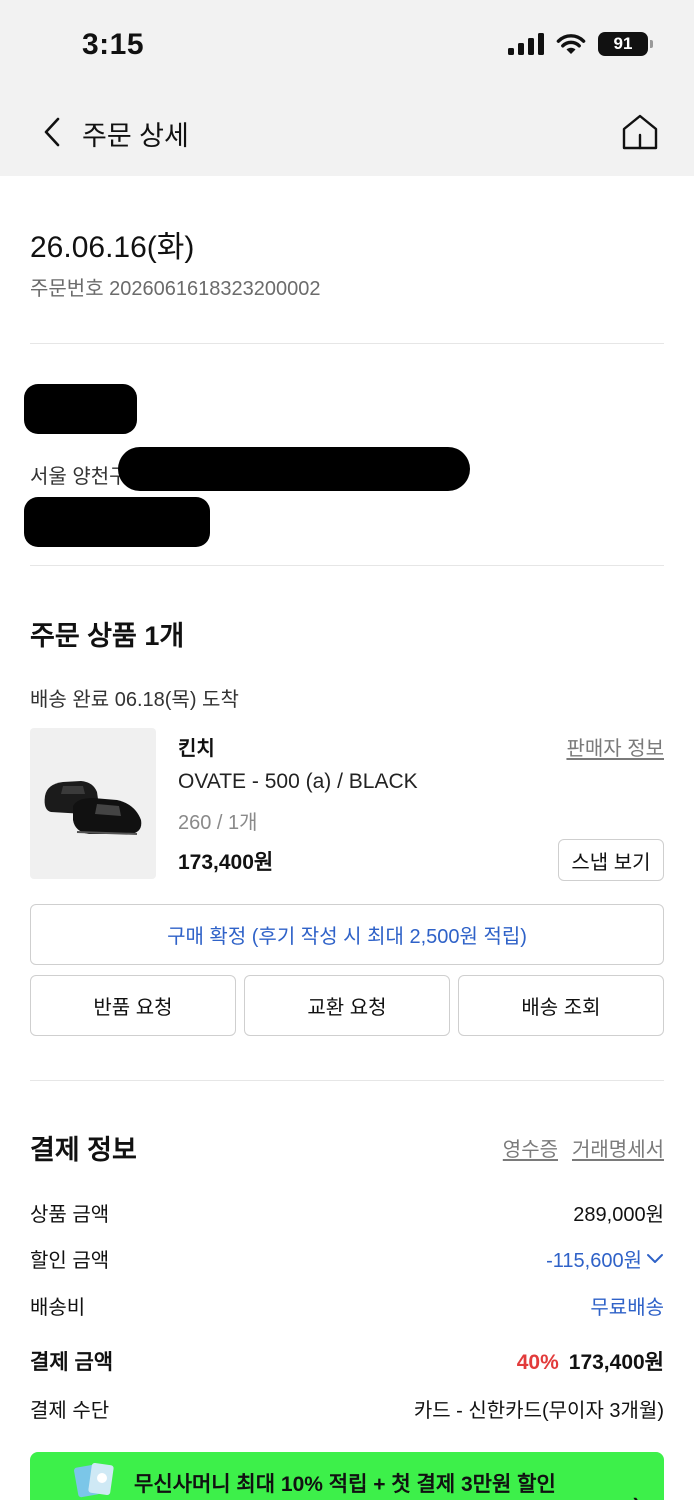 This screenshot has height=1500, width=694. I want to click on receipt-link: 영수증, so click(530, 1147).